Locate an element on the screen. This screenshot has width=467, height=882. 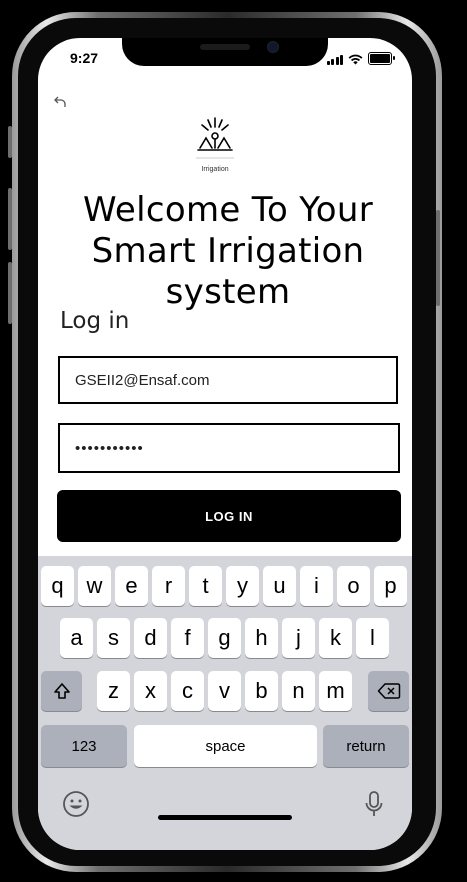
key-v: v is located at coordinates (224, 691).